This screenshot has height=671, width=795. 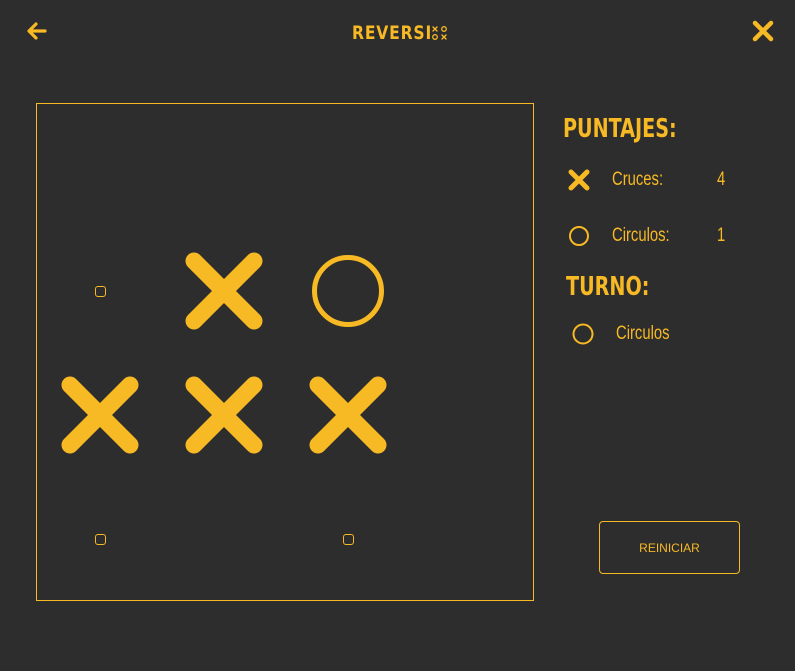 I want to click on app-logo: REVERSI, so click(x=400, y=33).